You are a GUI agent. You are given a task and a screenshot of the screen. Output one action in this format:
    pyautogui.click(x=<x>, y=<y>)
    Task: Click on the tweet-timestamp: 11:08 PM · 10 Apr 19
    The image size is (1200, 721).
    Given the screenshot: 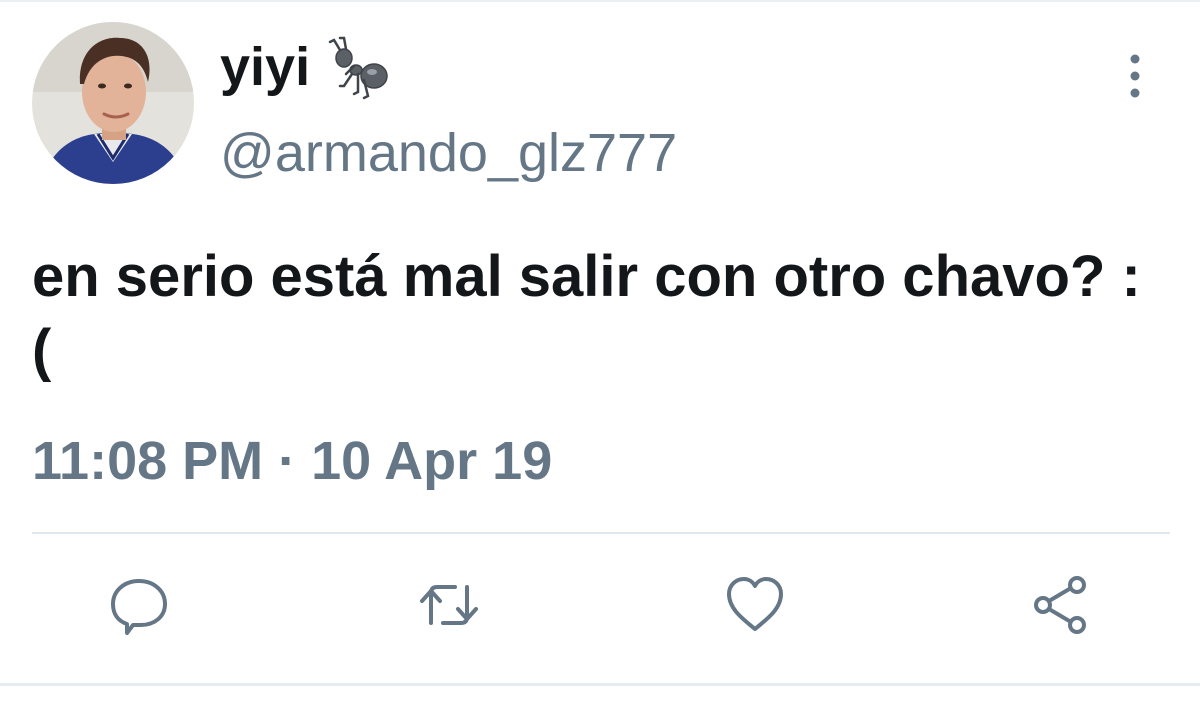 What is the action you would take?
    pyautogui.click(x=292, y=461)
    